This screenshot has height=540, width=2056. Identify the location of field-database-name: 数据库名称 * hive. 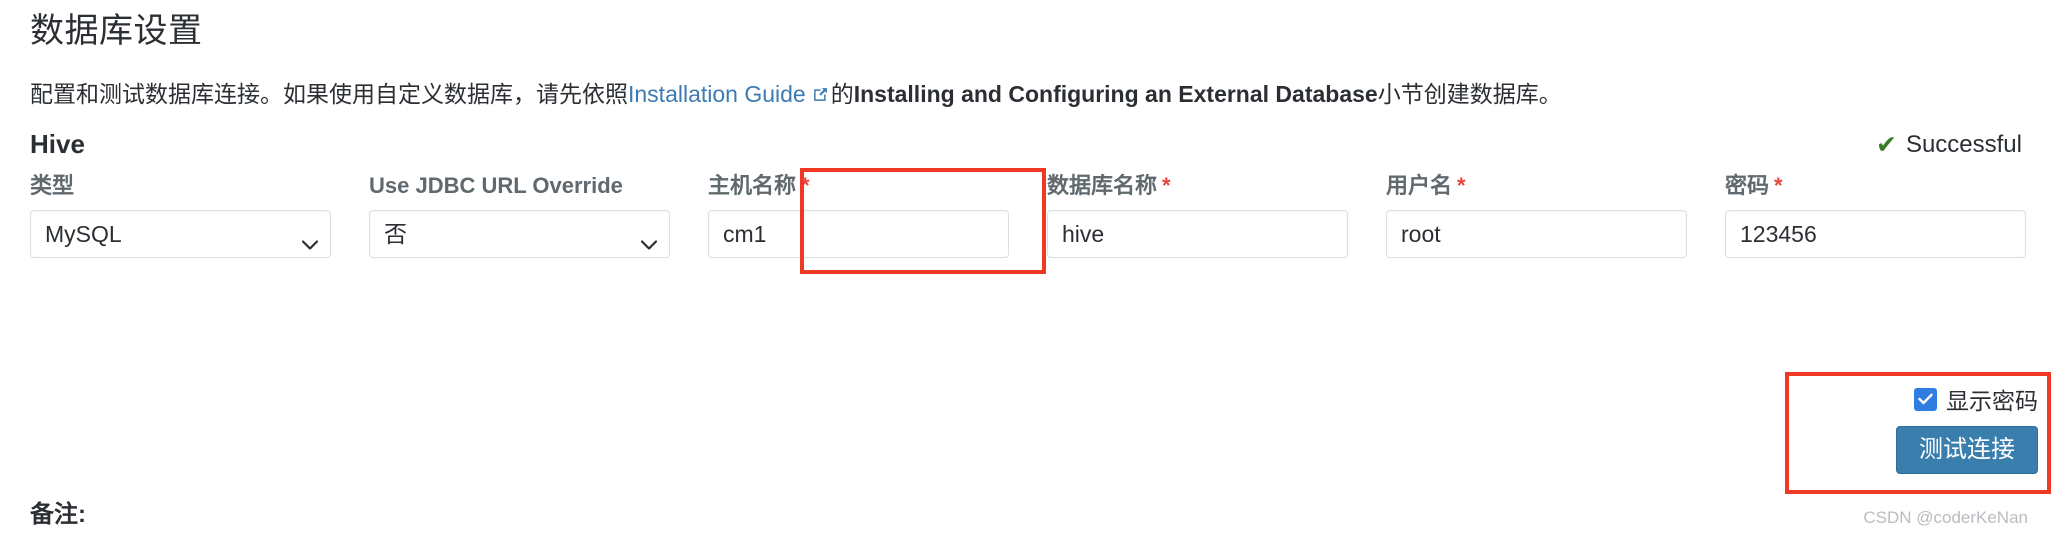
(1197, 214).